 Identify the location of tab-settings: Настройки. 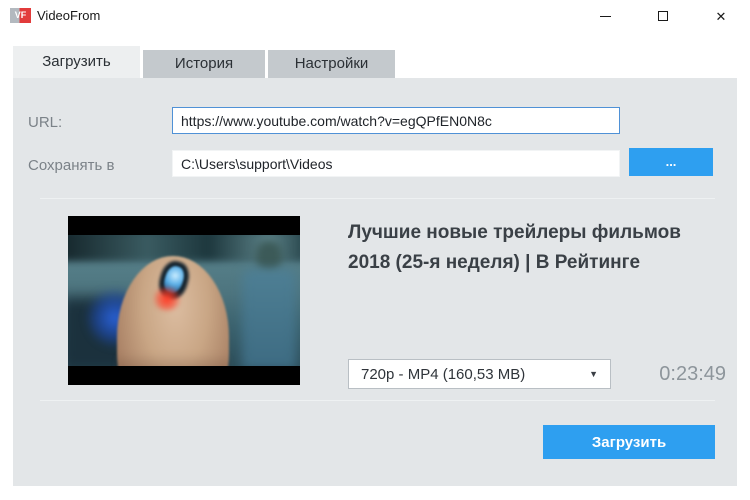
(331, 64).